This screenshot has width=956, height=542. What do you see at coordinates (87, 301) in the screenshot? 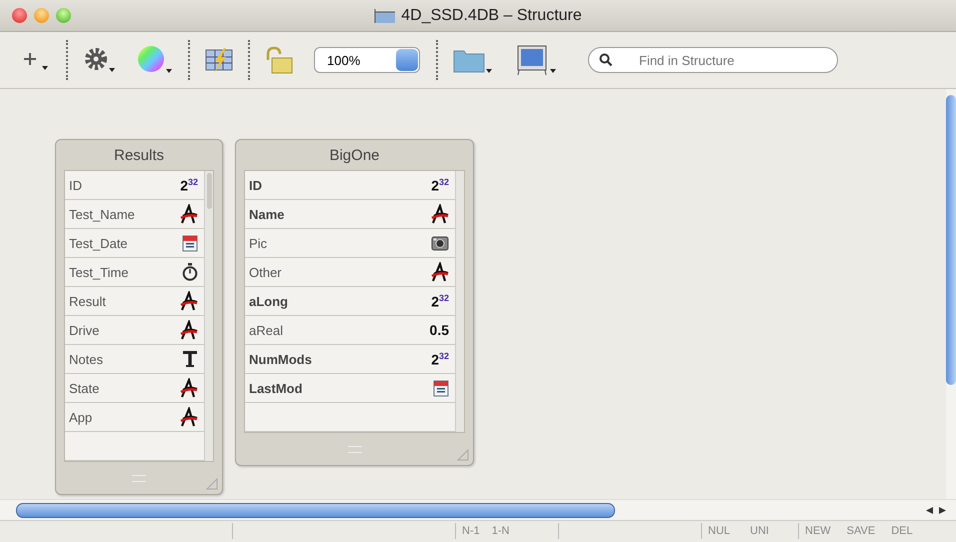
I see `field-name: Result` at bounding box center [87, 301].